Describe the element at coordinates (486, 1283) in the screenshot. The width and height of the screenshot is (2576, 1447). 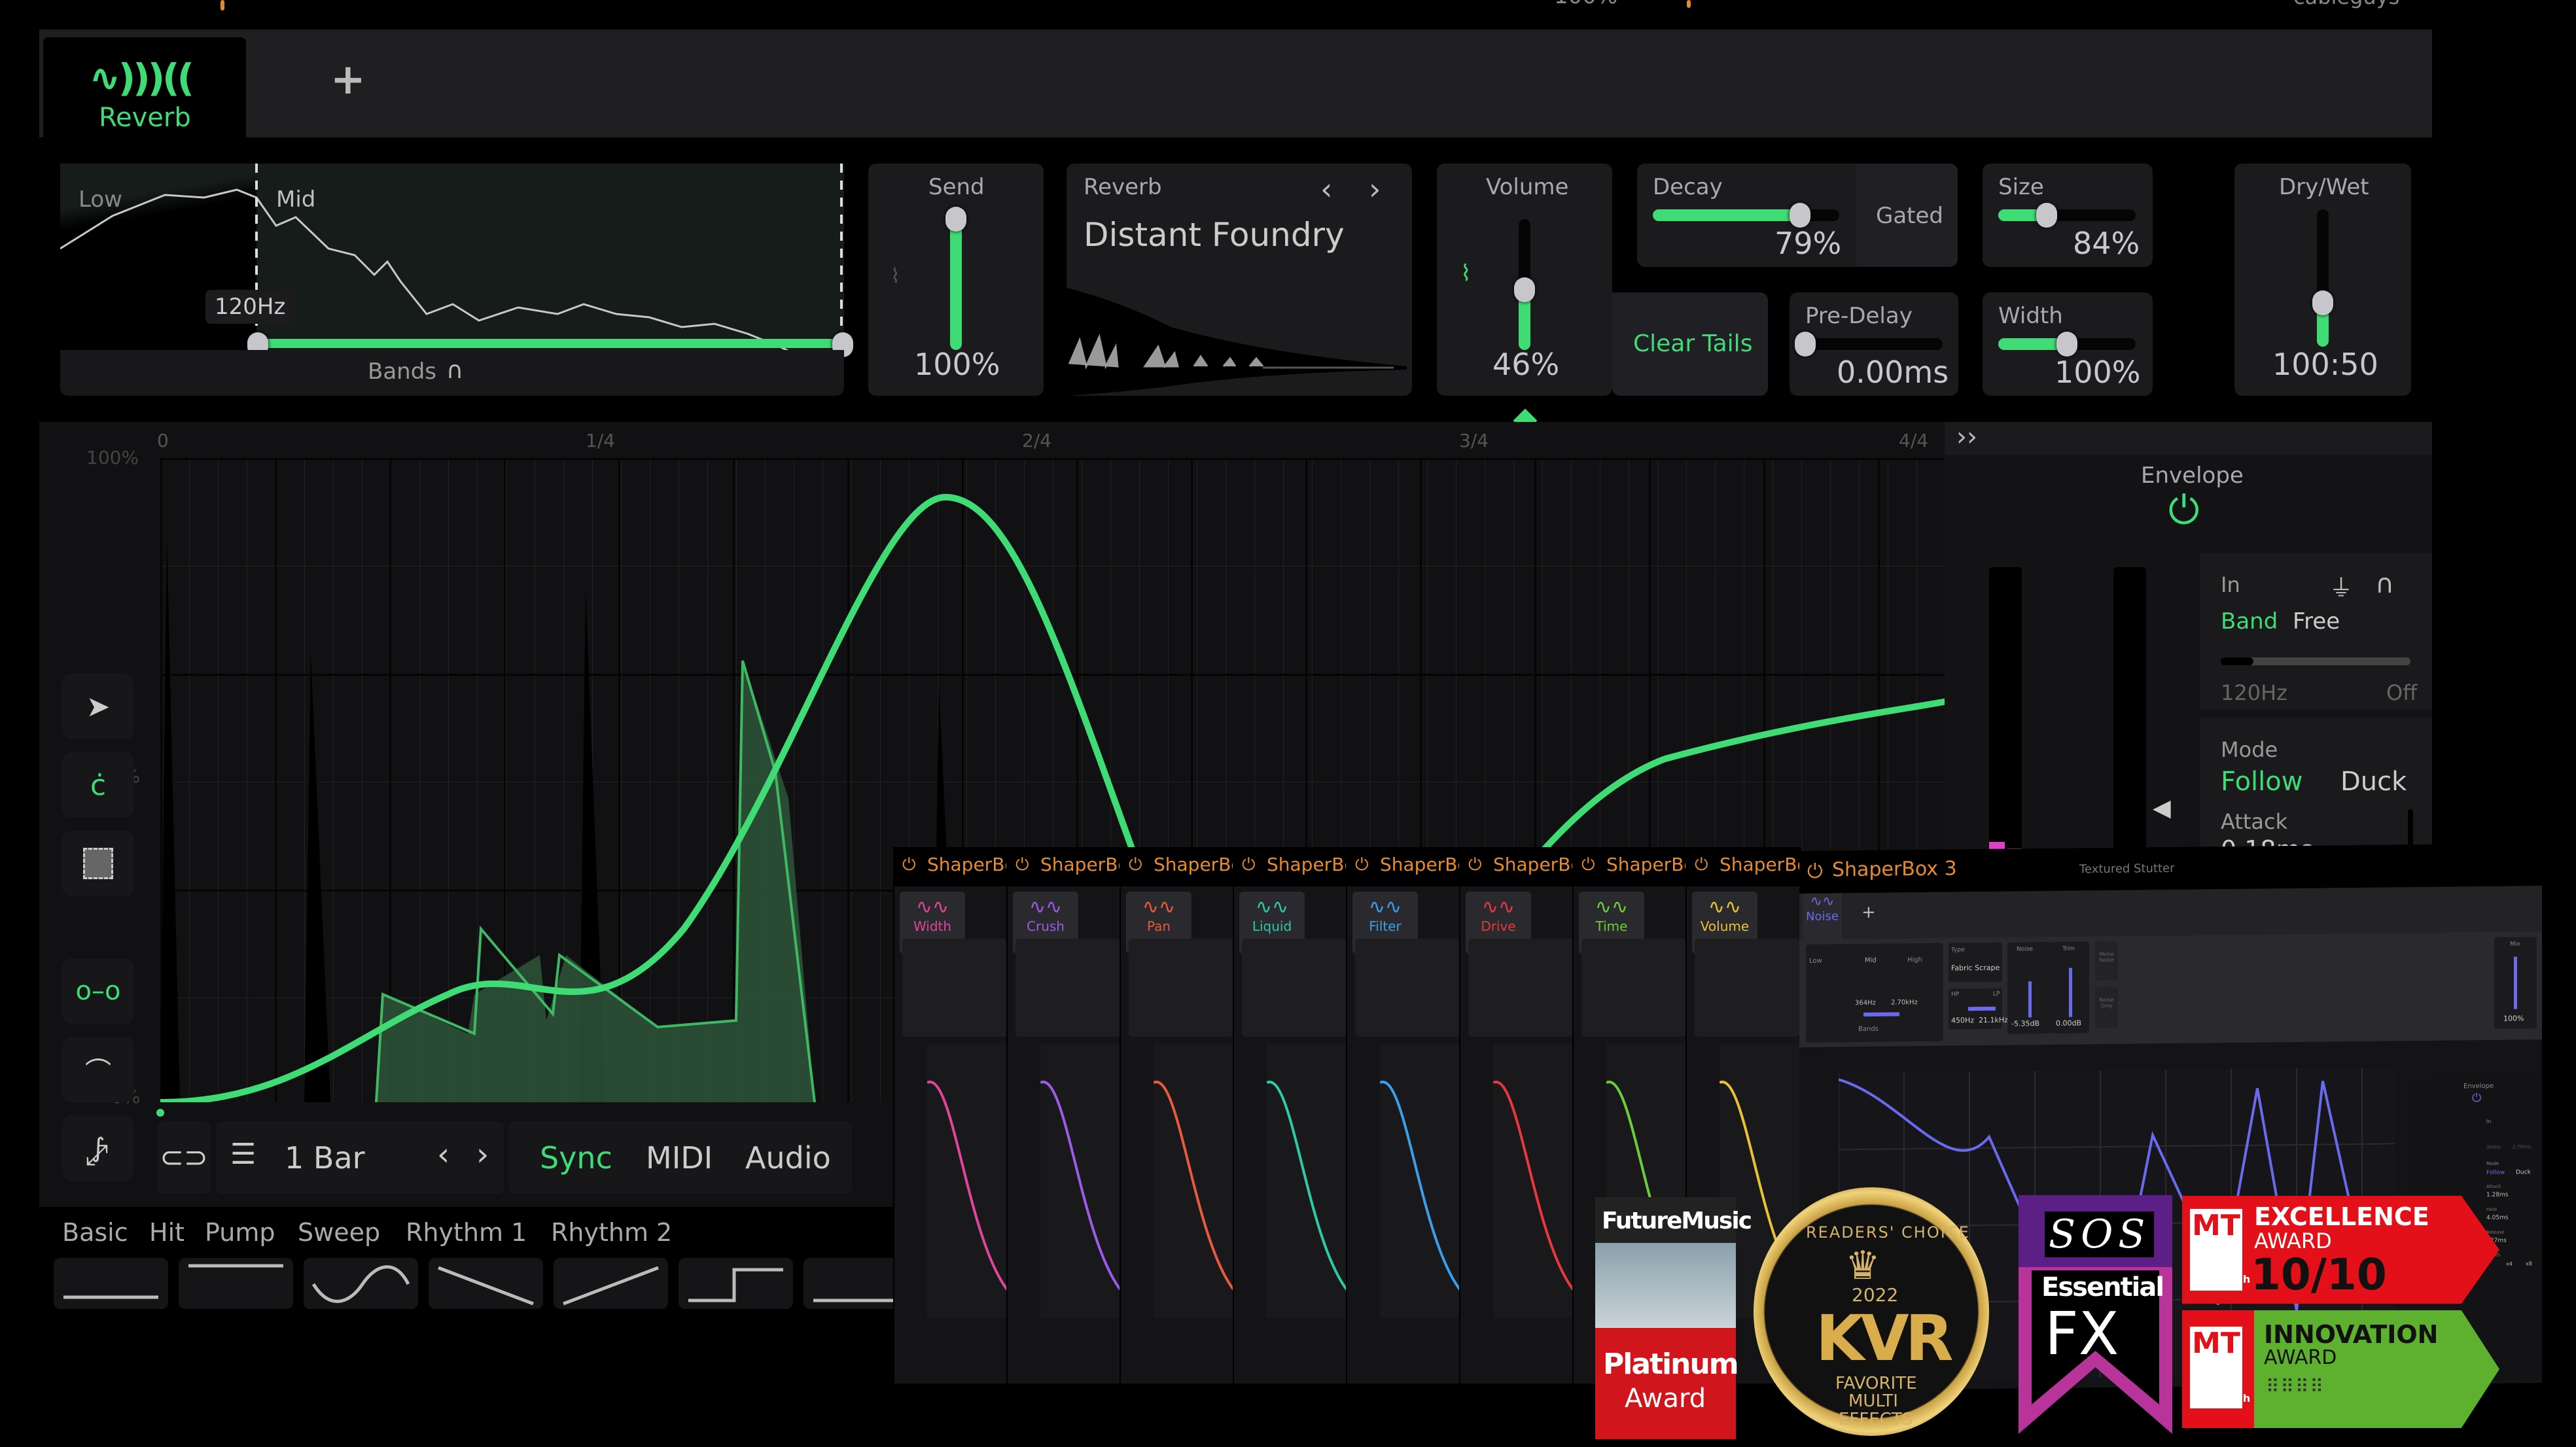
I see `preset-ramp-down` at that location.